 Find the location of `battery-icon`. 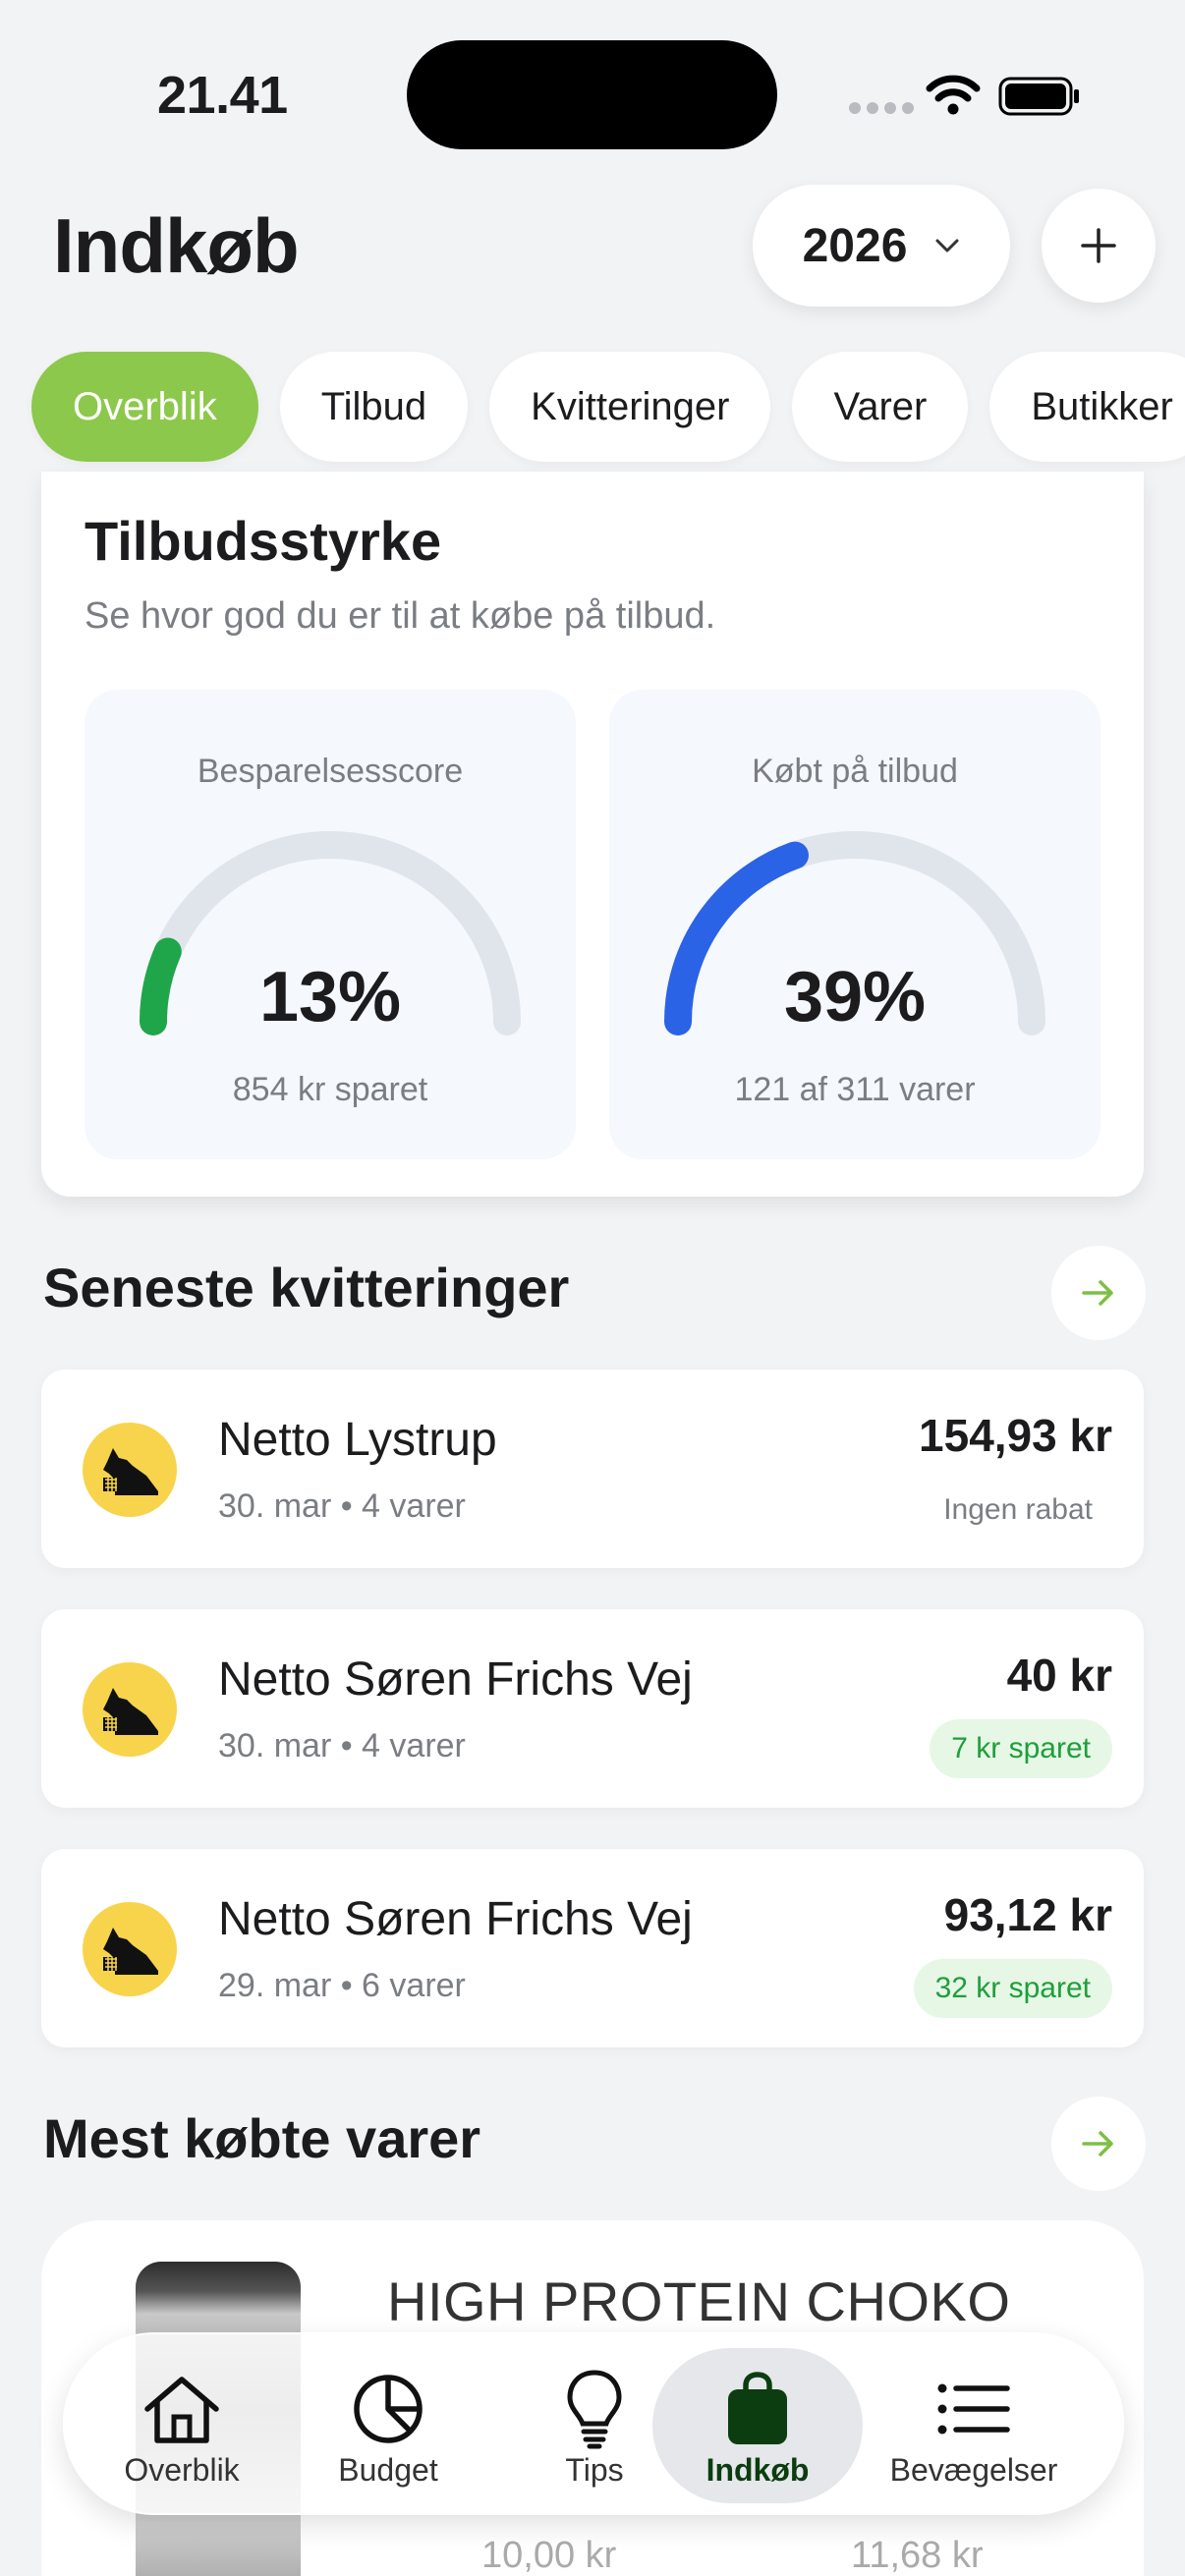

battery-icon is located at coordinates (1038, 96).